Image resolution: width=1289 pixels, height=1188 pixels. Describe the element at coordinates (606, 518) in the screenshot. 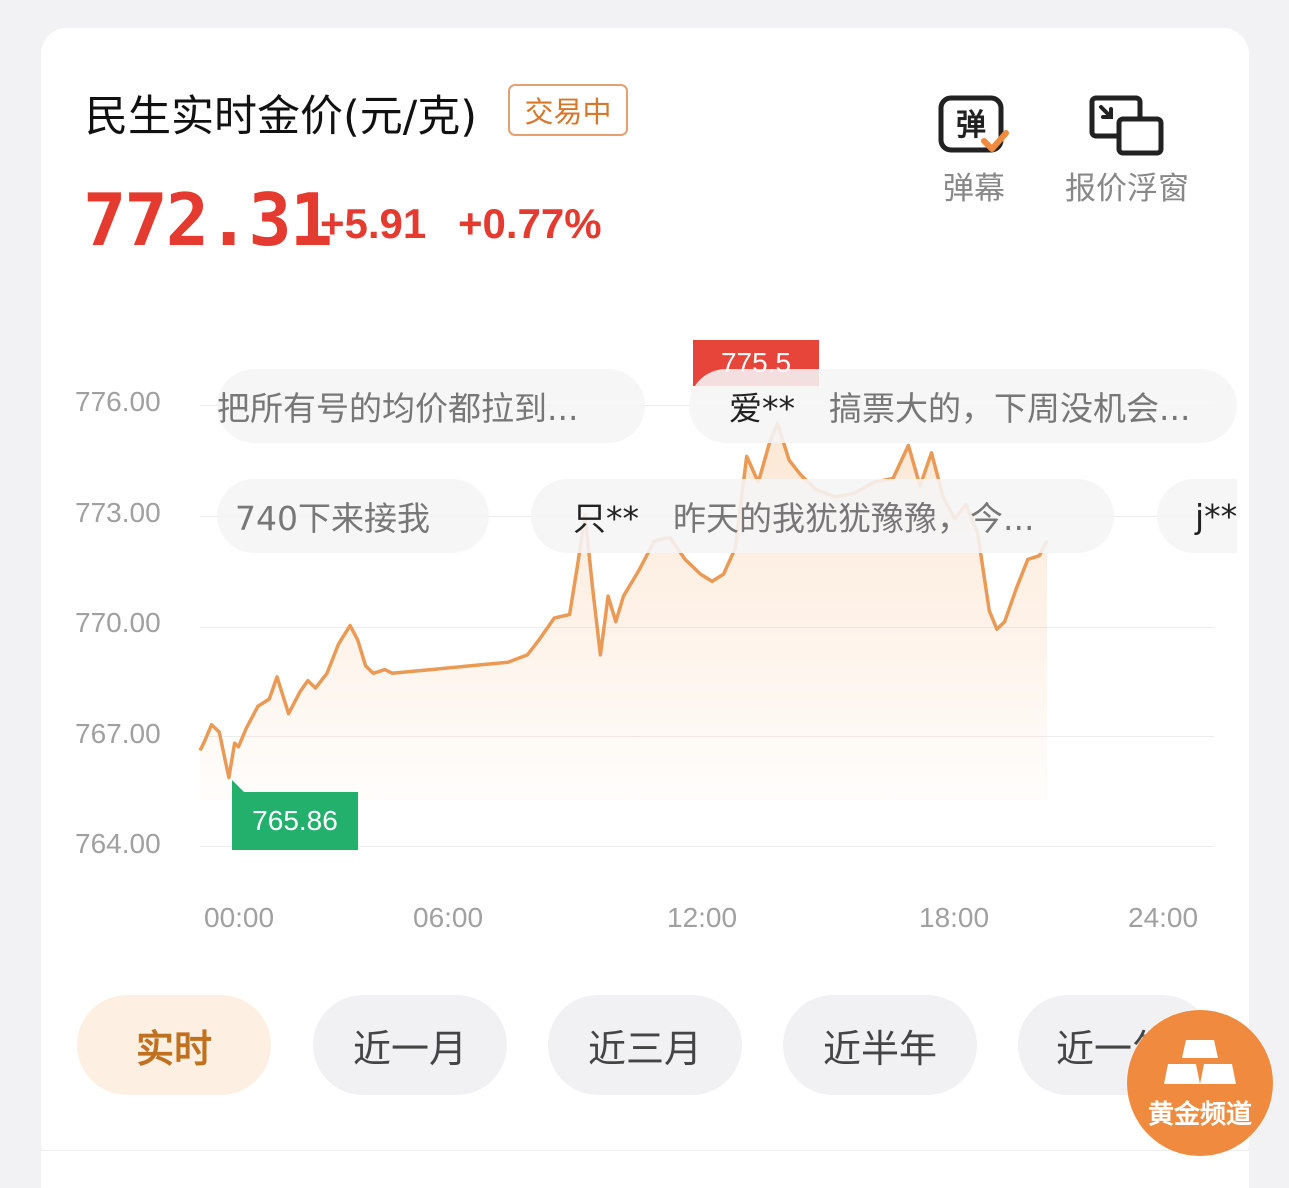

I see `danmaku-user: 只**` at that location.